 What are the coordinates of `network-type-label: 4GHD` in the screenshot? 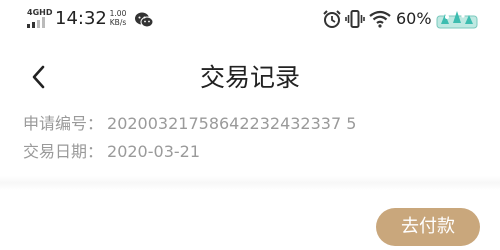 It's located at (40, 12).